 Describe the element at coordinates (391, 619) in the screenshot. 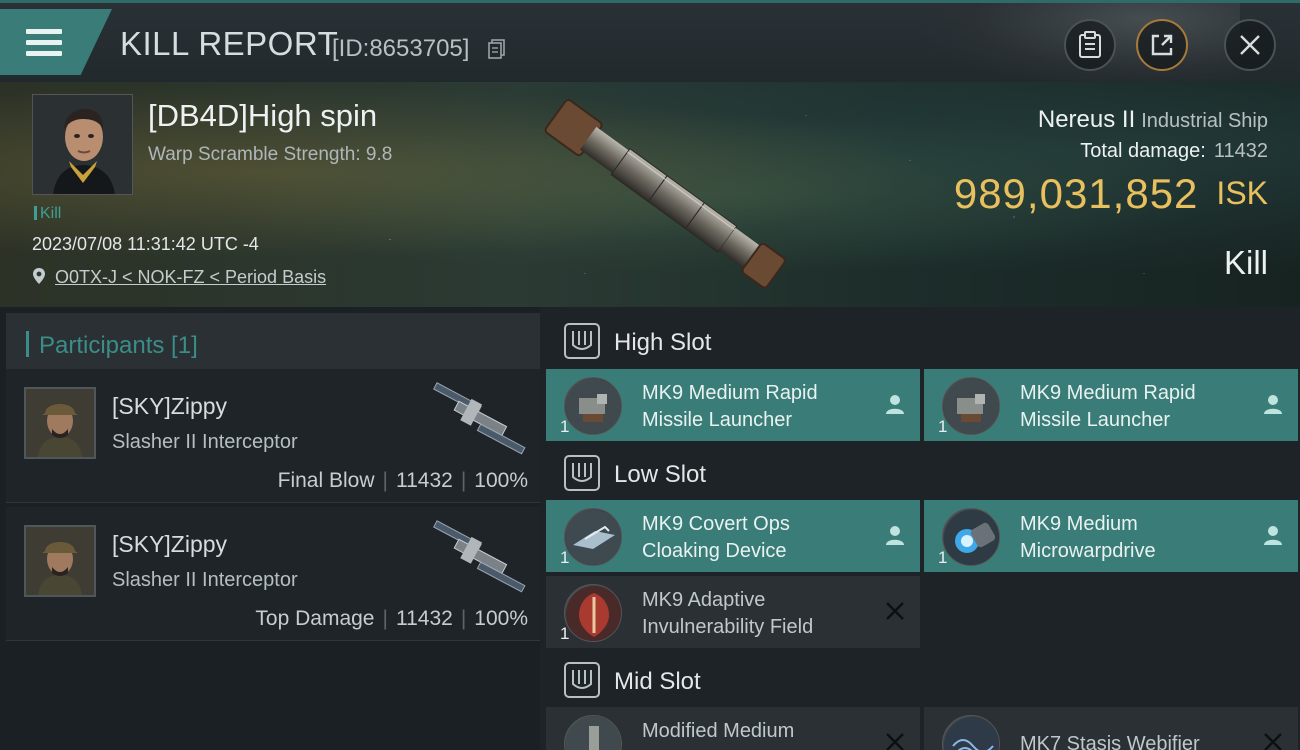

I see `participant-stats: Top Damage | 11432 | 100%` at that location.